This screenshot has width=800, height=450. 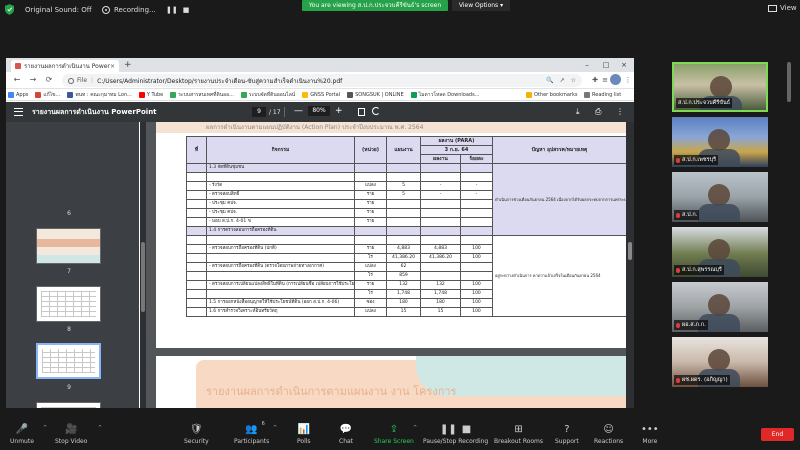 I want to click on view-options-button: View Options ▾, so click(x=481, y=5).